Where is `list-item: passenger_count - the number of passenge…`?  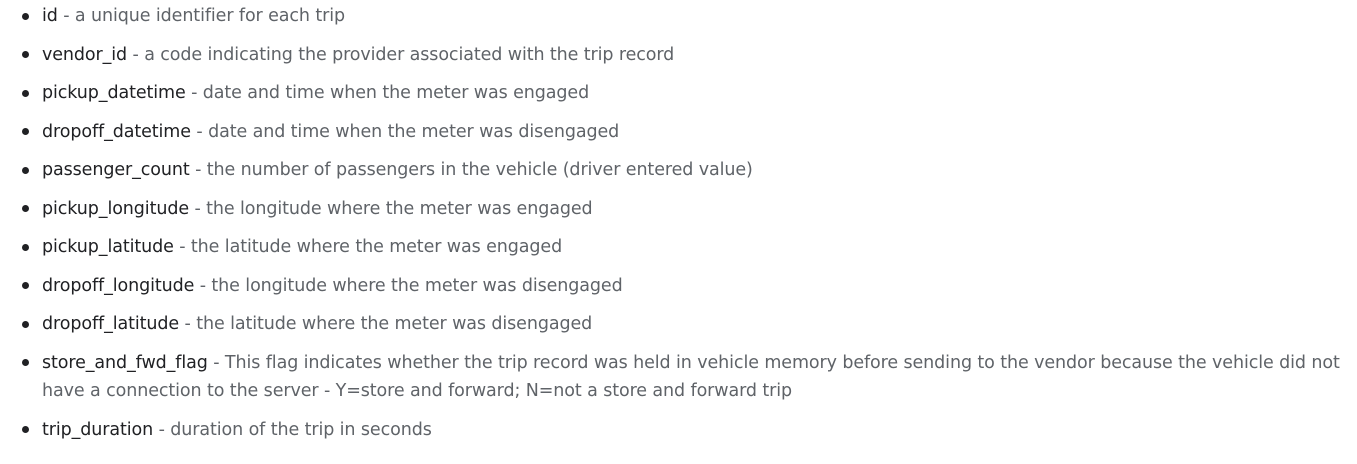
list-item: passenger_count - the number of passenge… is located at coordinates (682, 170).